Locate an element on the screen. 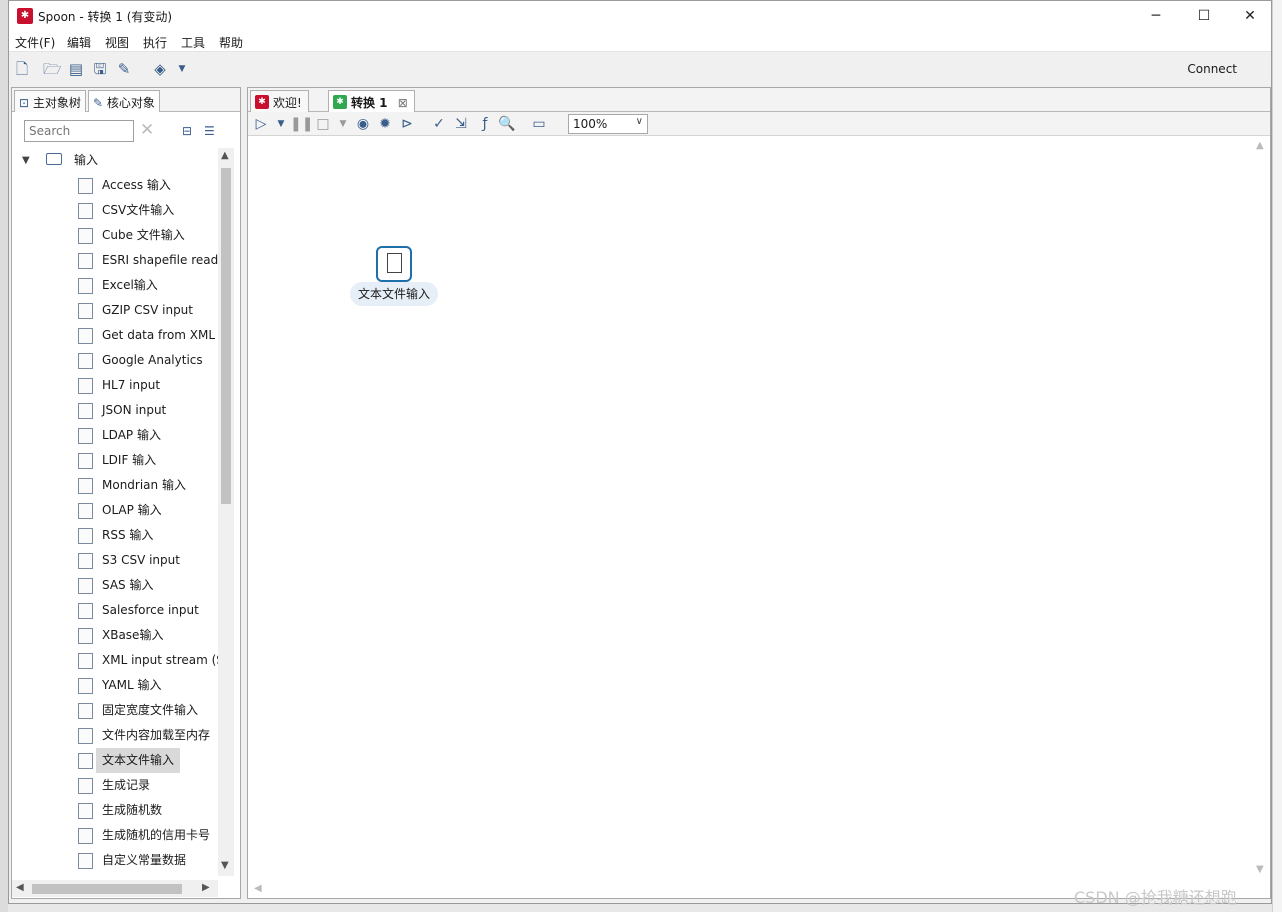 The image size is (1282, 912). tree-item: XBase输入 is located at coordinates (115, 635).